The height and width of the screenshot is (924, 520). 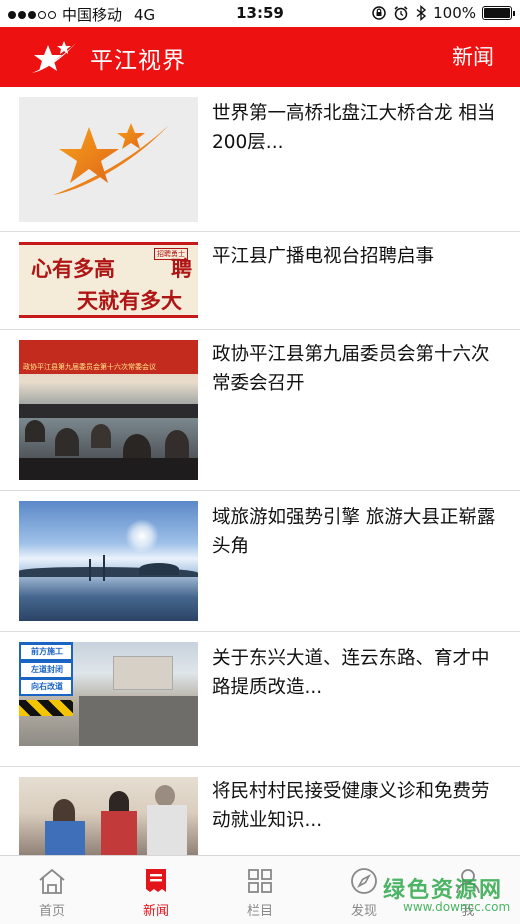 What do you see at coordinates (260, 57) in the screenshot?
I see `app-header: 平江视界 新闻` at bounding box center [260, 57].